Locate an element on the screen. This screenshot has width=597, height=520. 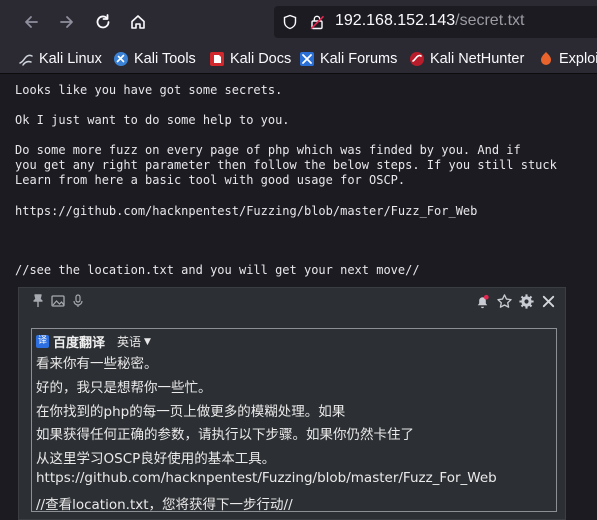
insecure-lock-icon is located at coordinates (317, 22).